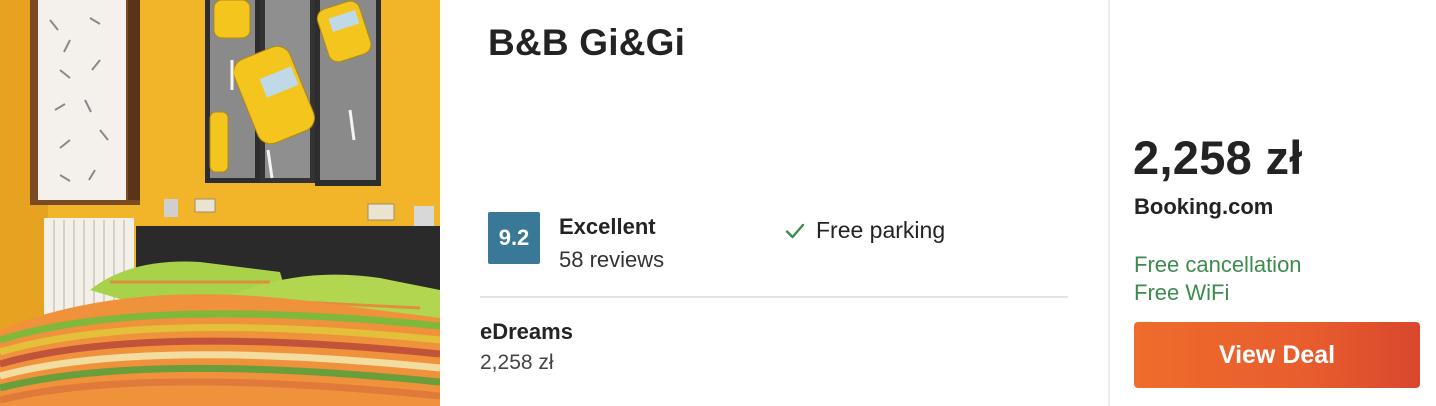 This screenshot has height=406, width=1436. Describe the element at coordinates (514, 238) in the screenshot. I see `rating-score-badge: 9.2` at that location.